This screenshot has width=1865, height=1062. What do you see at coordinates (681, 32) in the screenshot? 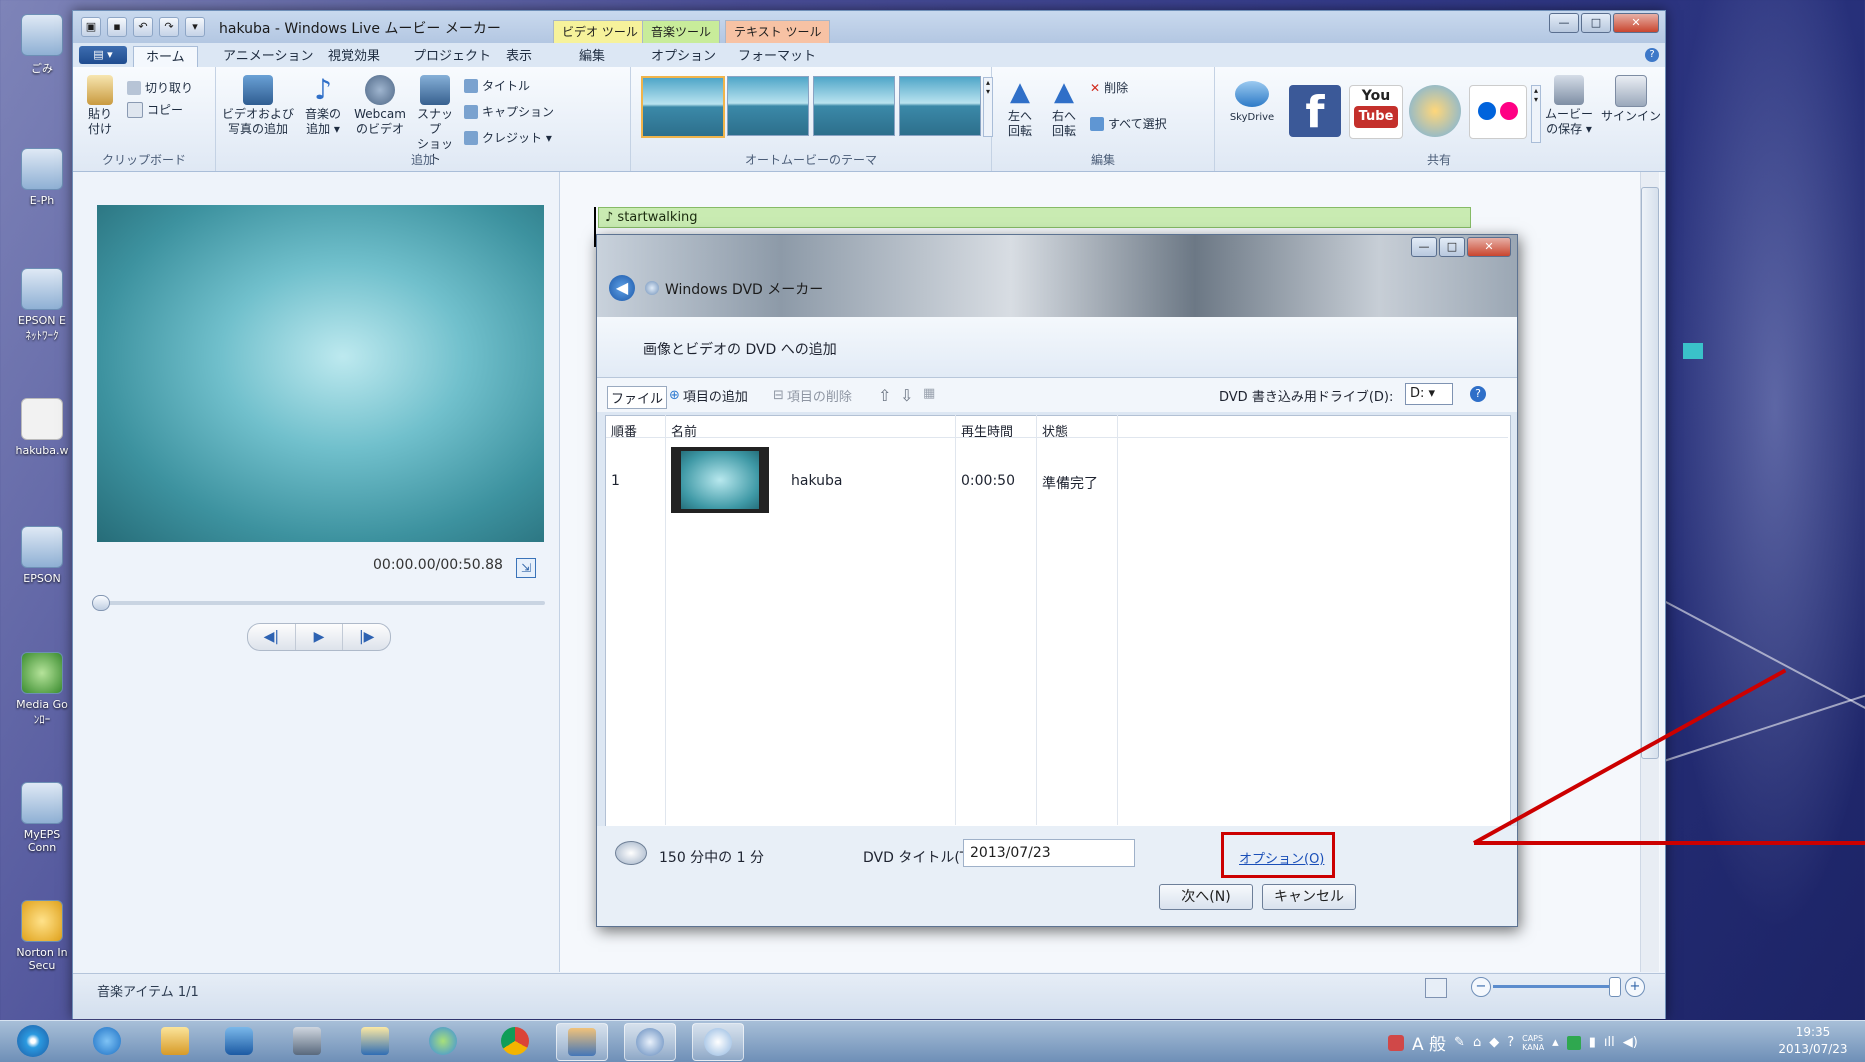
I see `context-tab-music-tools: 音楽ツール` at bounding box center [681, 32].